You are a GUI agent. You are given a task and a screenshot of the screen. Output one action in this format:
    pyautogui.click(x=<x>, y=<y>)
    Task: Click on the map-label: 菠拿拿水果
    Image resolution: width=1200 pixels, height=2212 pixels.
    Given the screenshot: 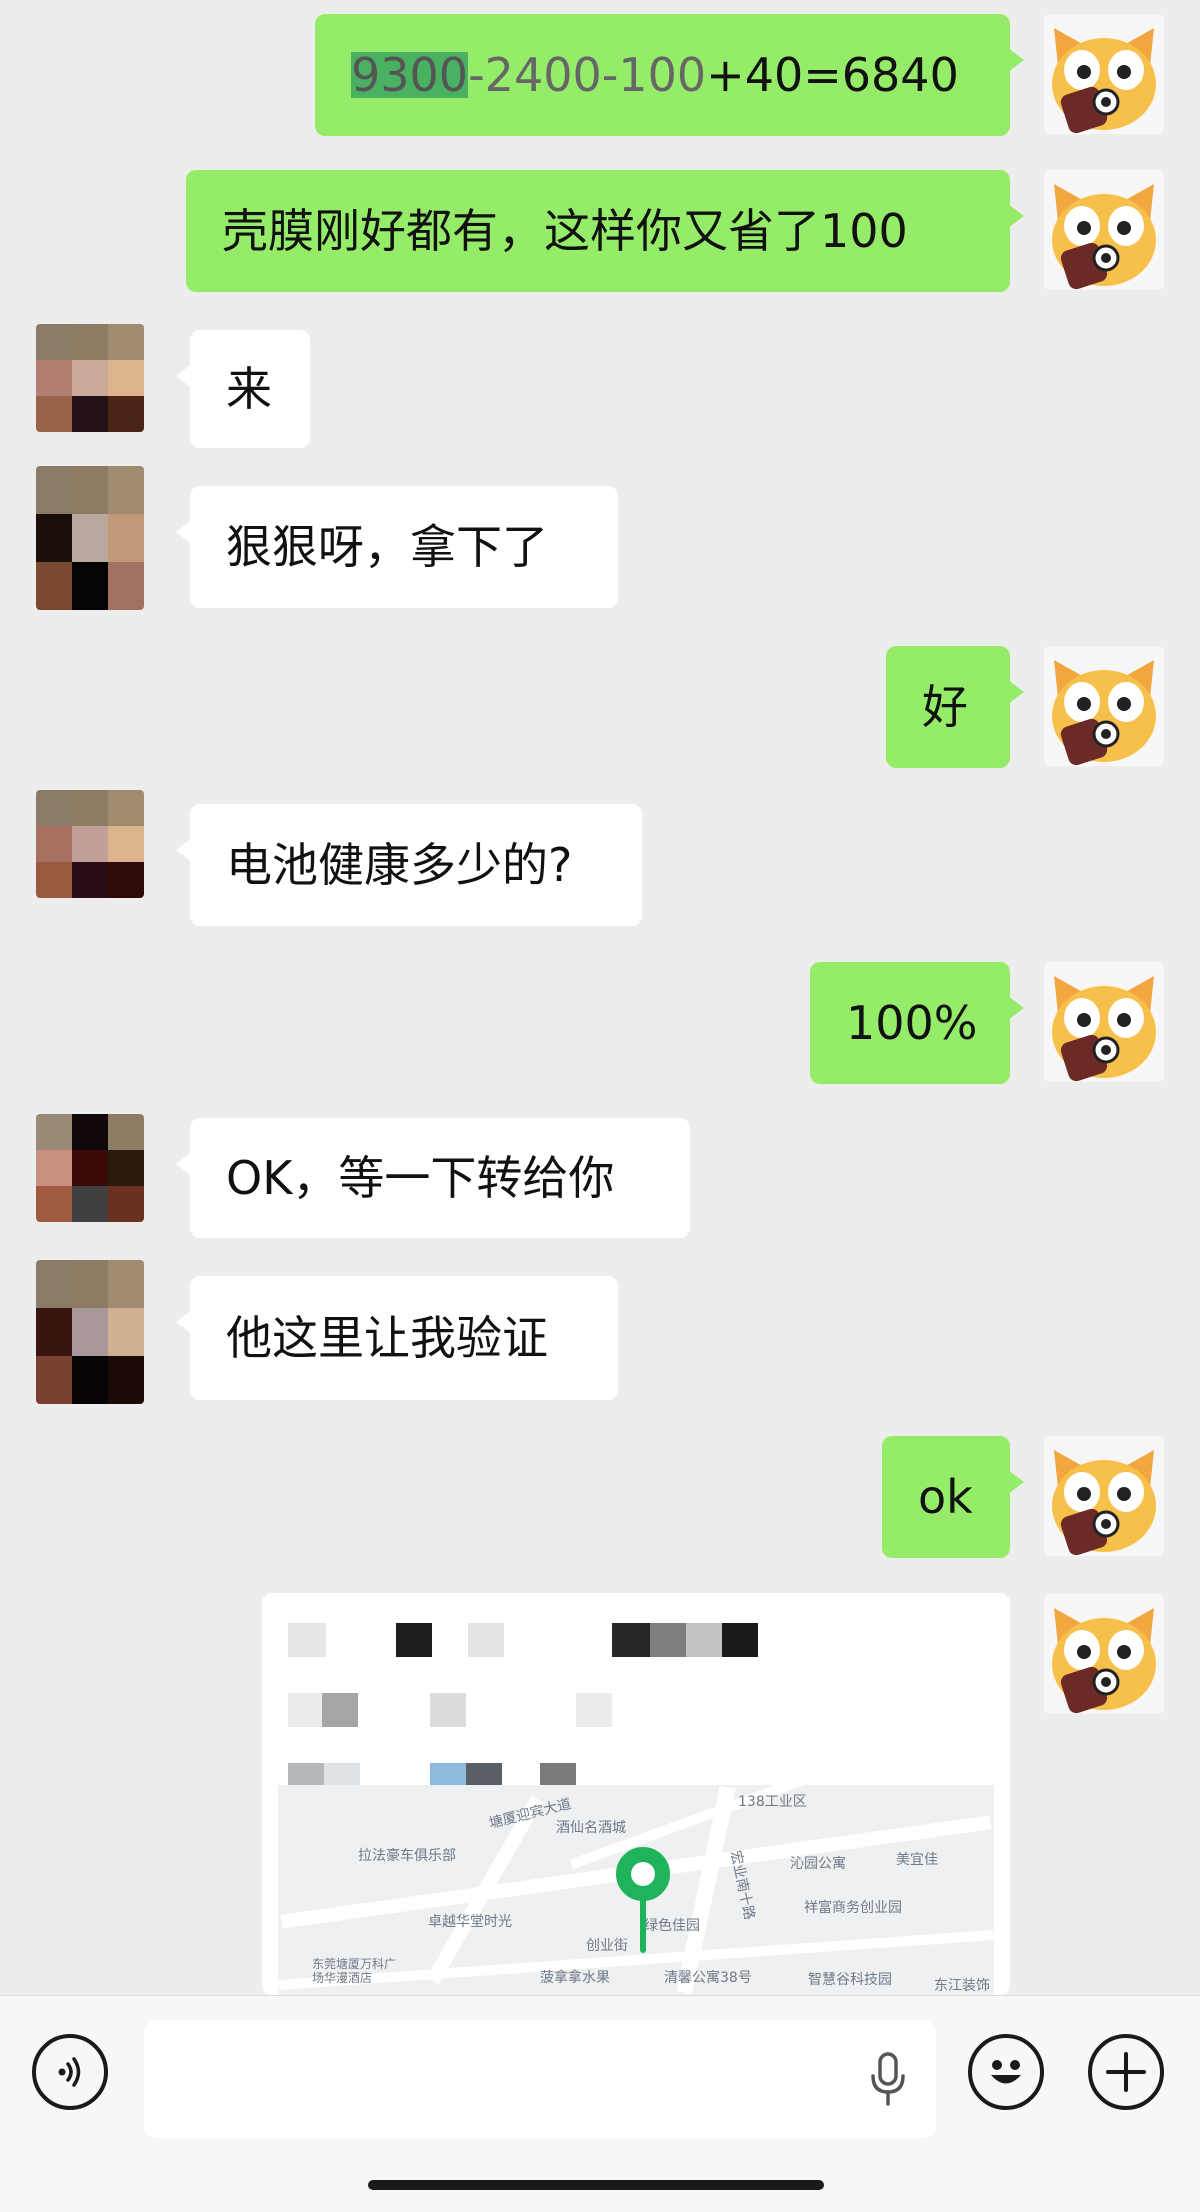 What is the action you would take?
    pyautogui.click(x=575, y=1978)
    